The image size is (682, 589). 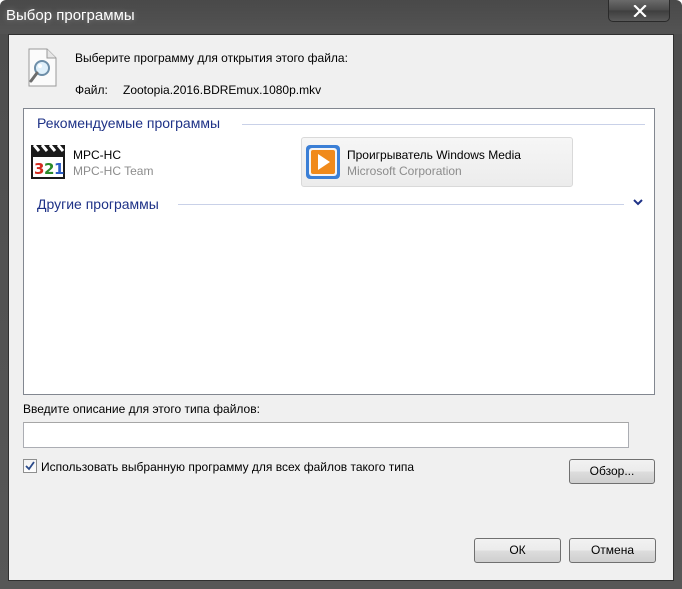 I want to click on recommended-group-divider, so click(x=443, y=124).